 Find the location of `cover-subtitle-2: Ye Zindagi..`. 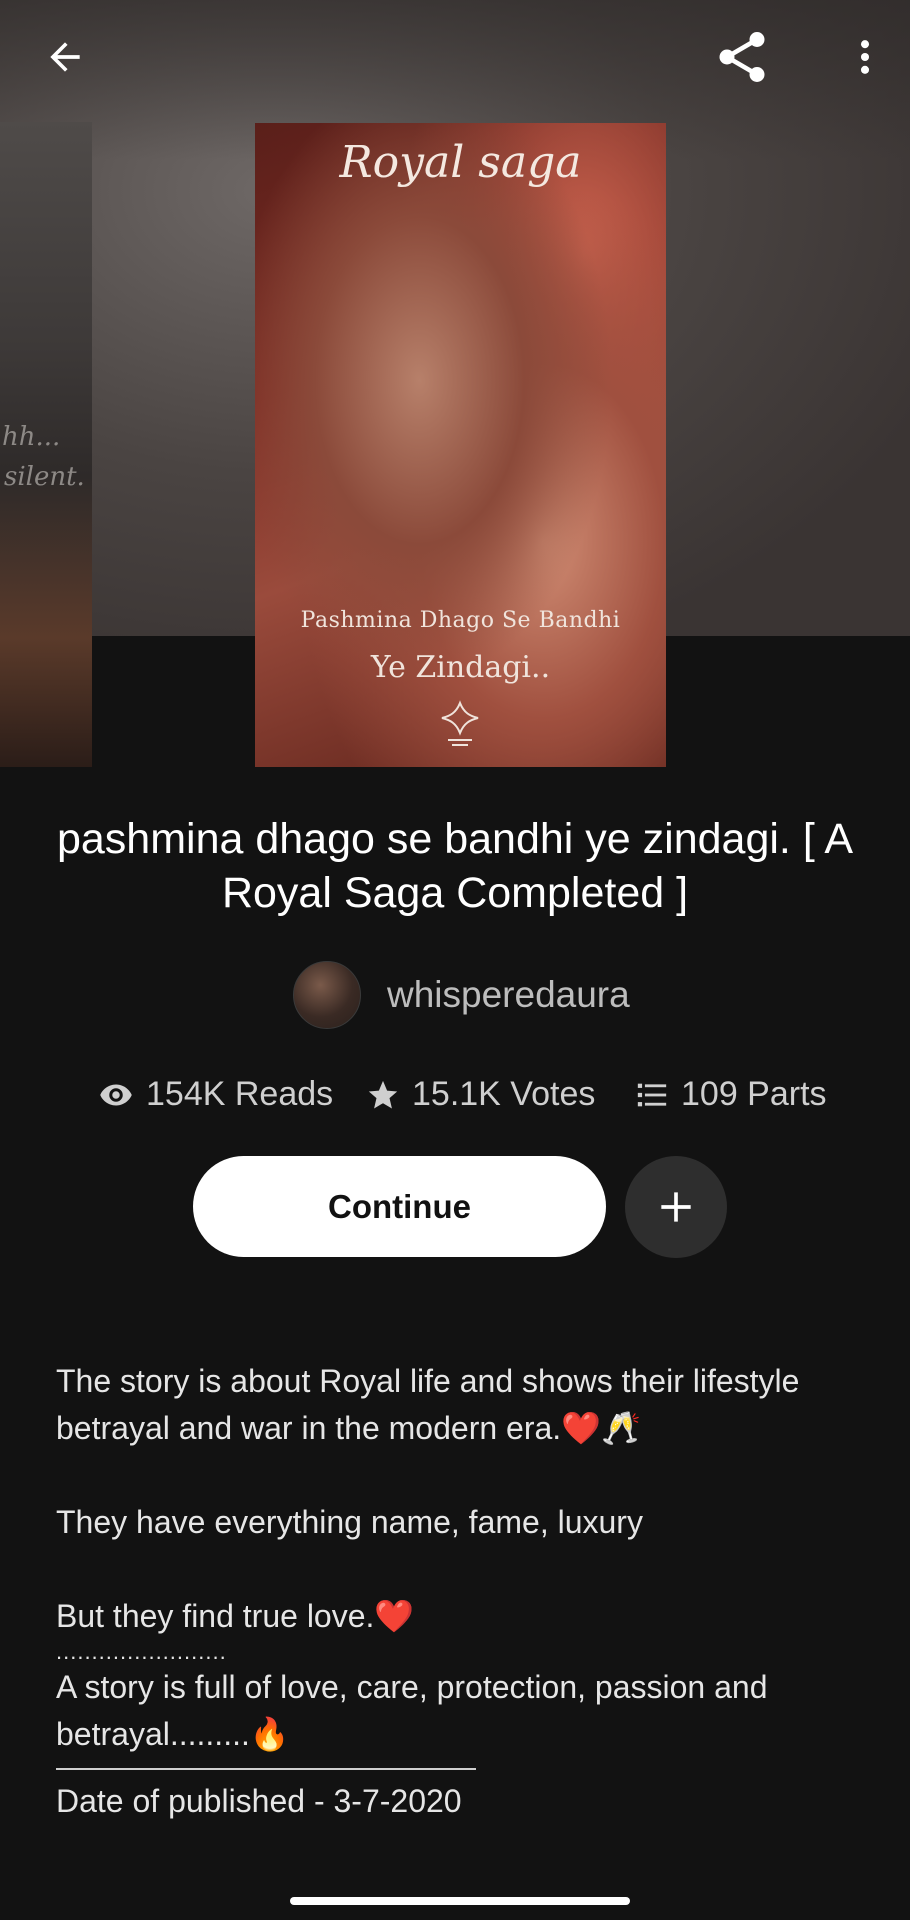

cover-subtitle-2: Ye Zindagi.. is located at coordinates (460, 667).